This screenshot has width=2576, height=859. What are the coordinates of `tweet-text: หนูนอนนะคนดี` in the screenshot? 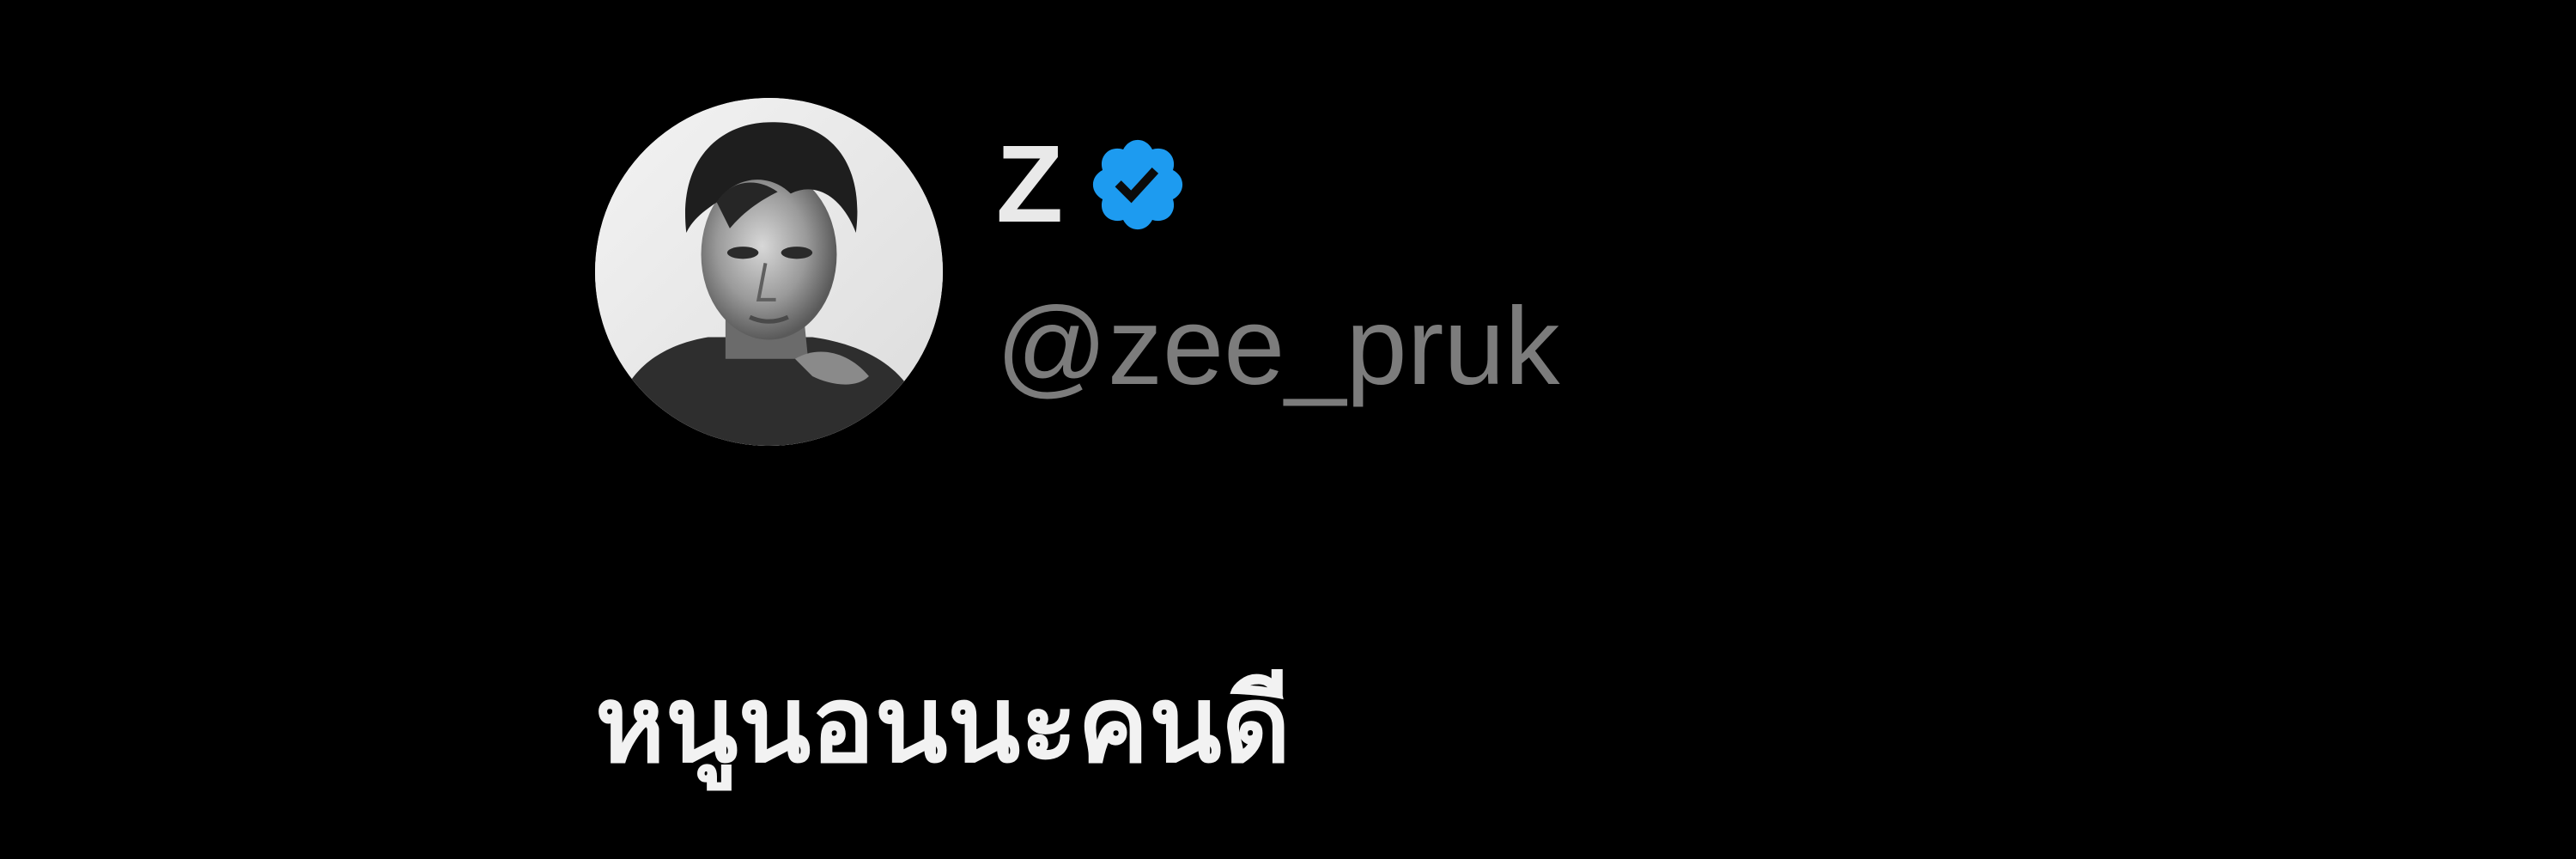 It's located at (943, 725).